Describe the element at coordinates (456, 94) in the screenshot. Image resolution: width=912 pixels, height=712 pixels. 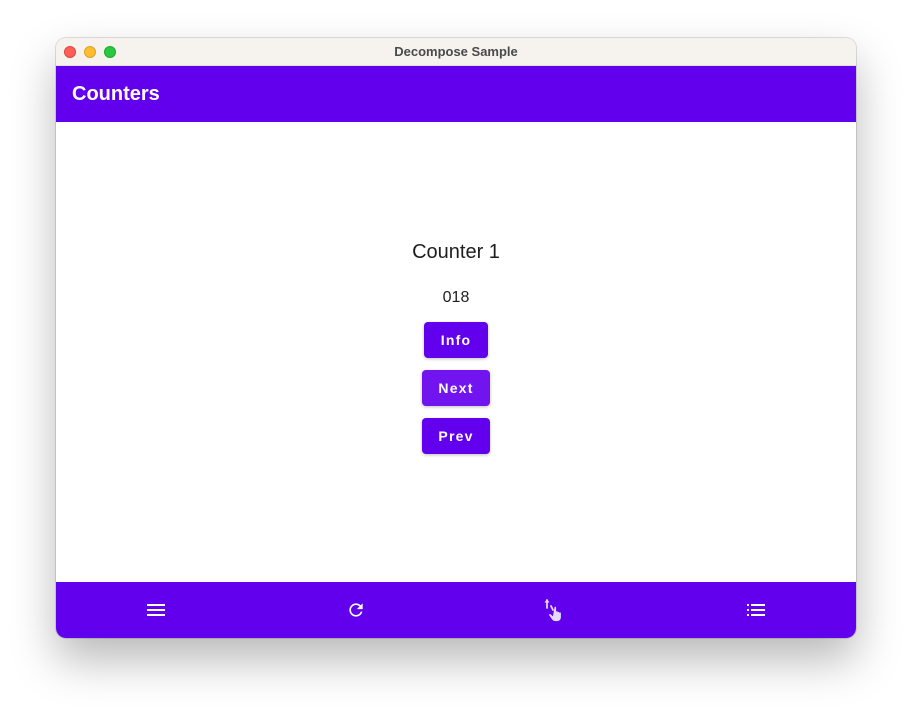
I see `top-app-bar: Counters` at that location.